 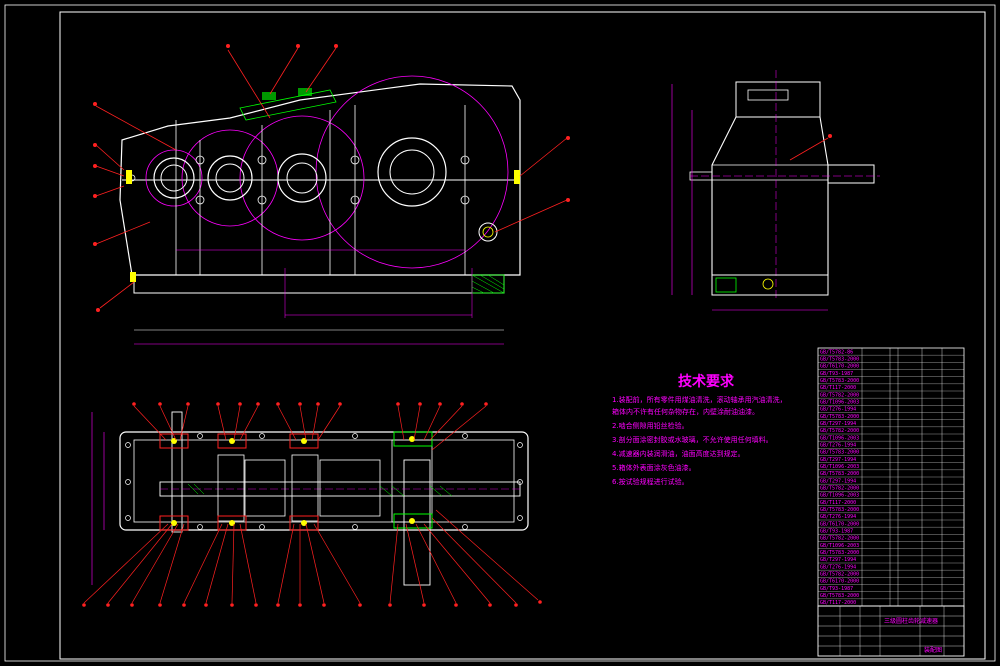 I want to click on top-view, so click(x=312, y=504).